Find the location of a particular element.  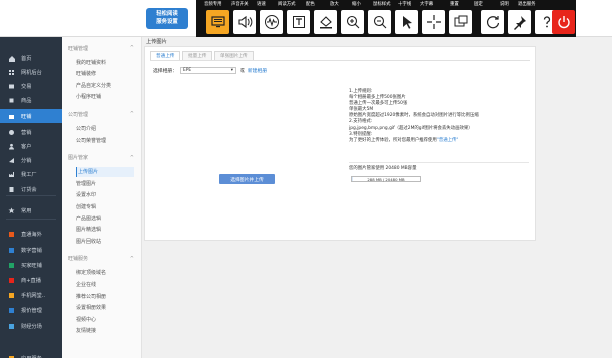

apps-icon is located at coordinates (11, 356).